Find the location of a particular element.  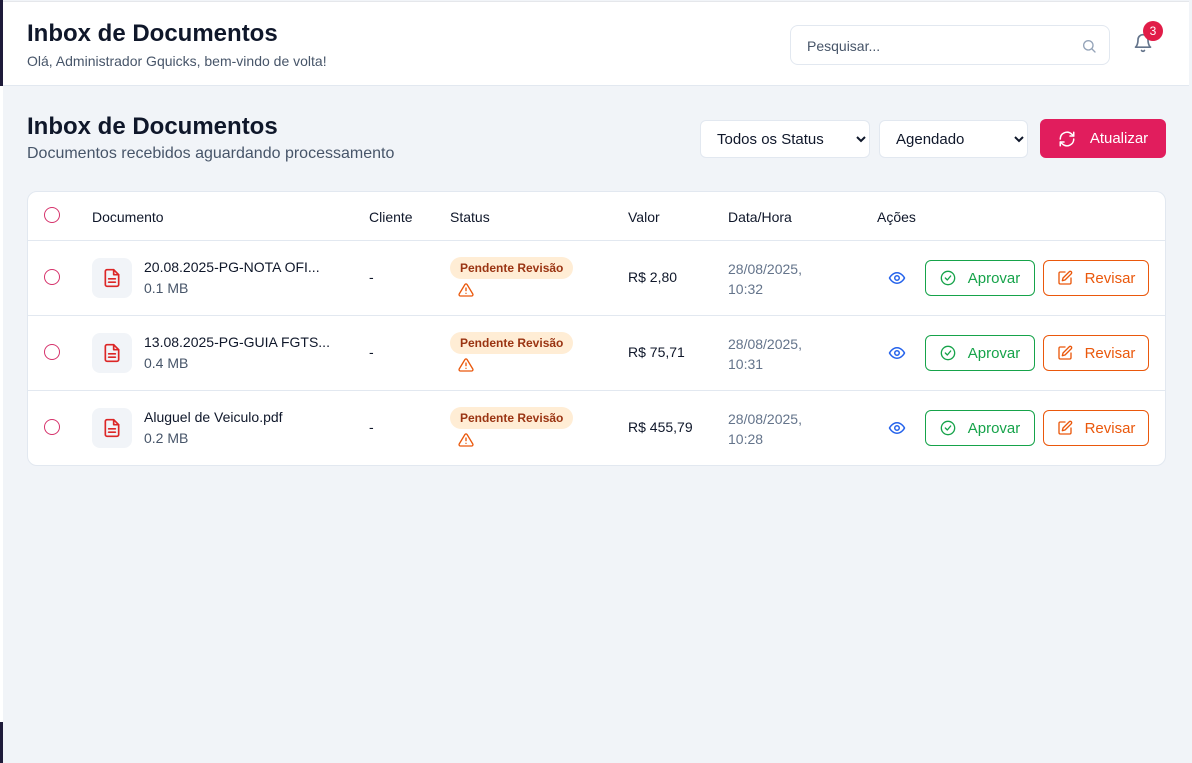

notification-badge: 3 is located at coordinates (1153, 31).